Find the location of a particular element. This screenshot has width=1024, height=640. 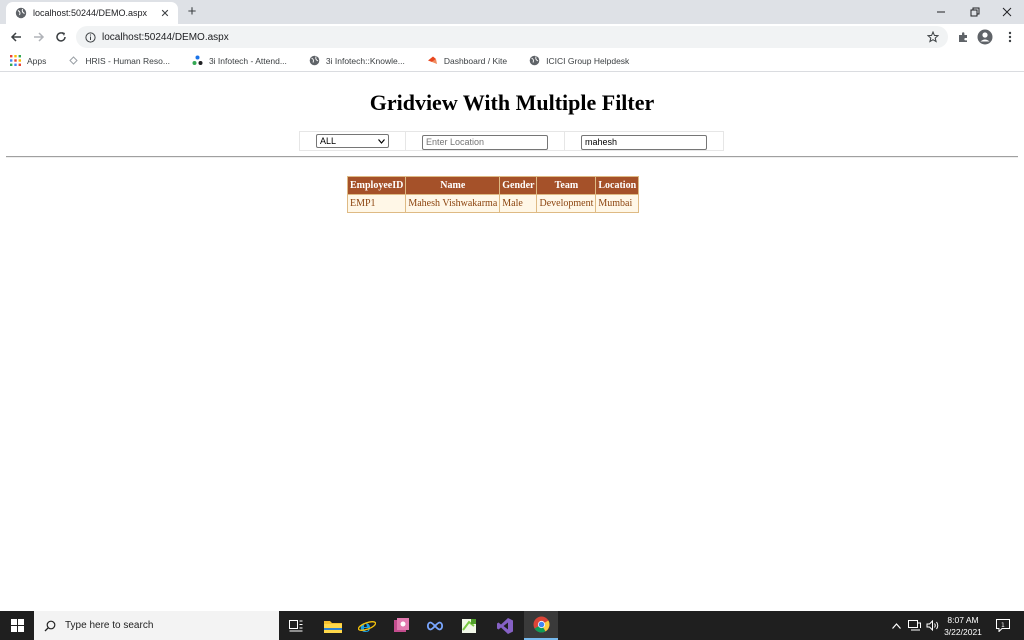

notepad-plus-icon is located at coordinates (469, 625).